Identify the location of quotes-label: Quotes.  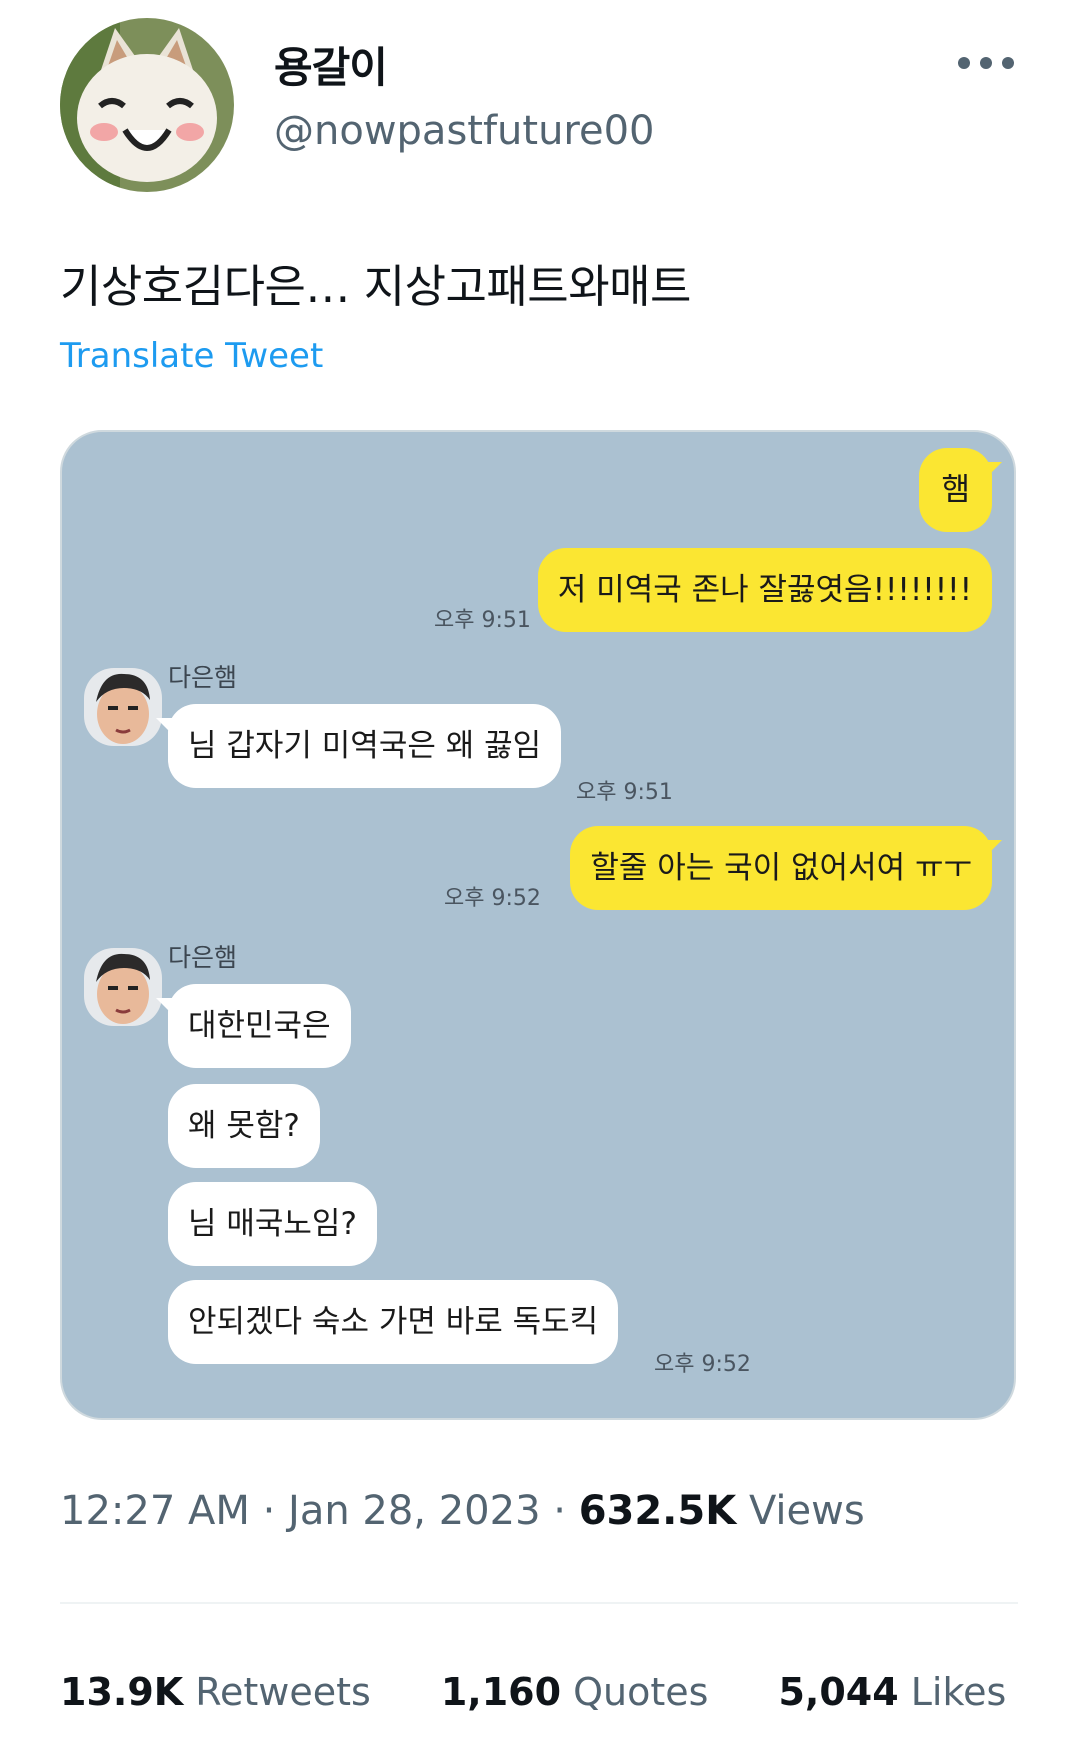
(641, 1692).